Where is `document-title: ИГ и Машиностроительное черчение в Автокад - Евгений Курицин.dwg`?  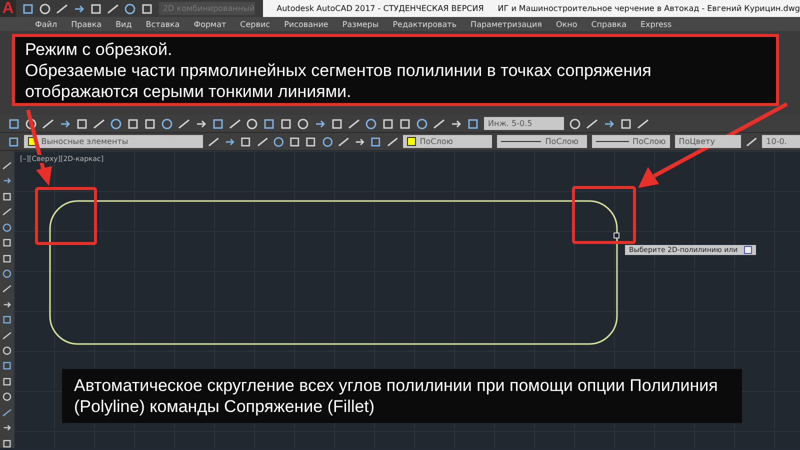 document-title: ИГ и Машиностроительное черчение в Автокад - Евгений Курицин.dwg is located at coordinates (649, 8).